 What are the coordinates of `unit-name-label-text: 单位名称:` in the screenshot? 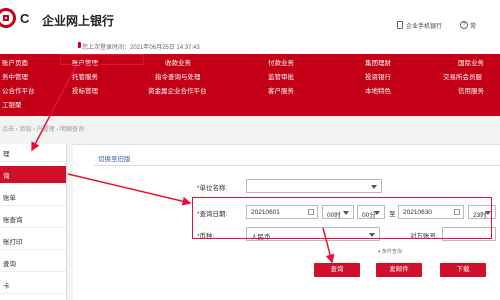 It's located at (213, 188).